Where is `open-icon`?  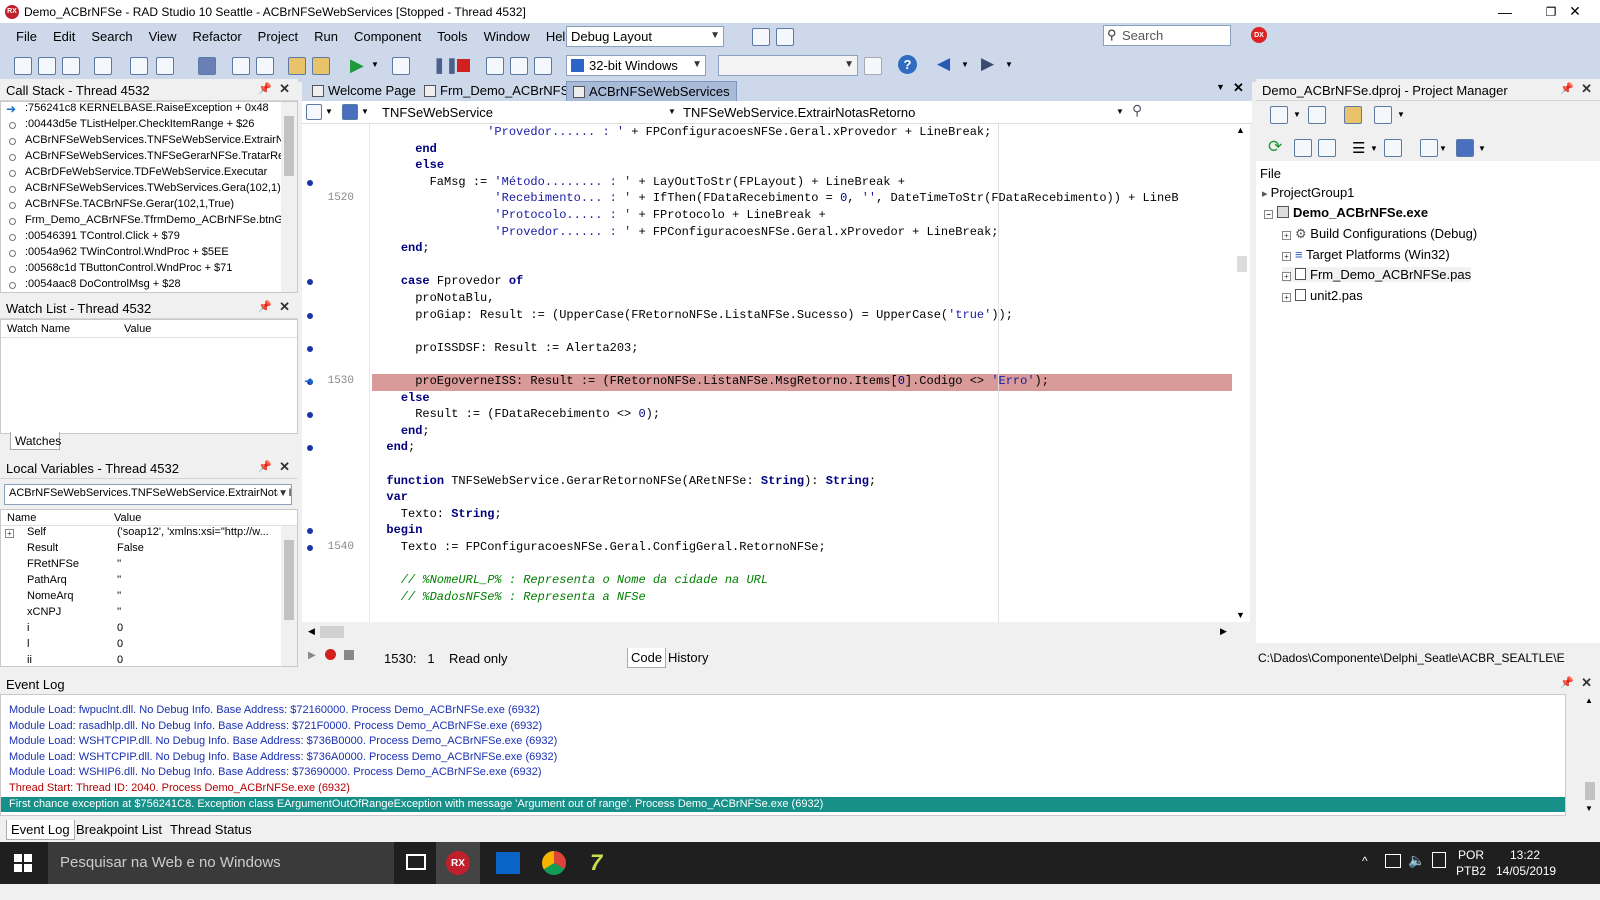 open-icon is located at coordinates (139, 66).